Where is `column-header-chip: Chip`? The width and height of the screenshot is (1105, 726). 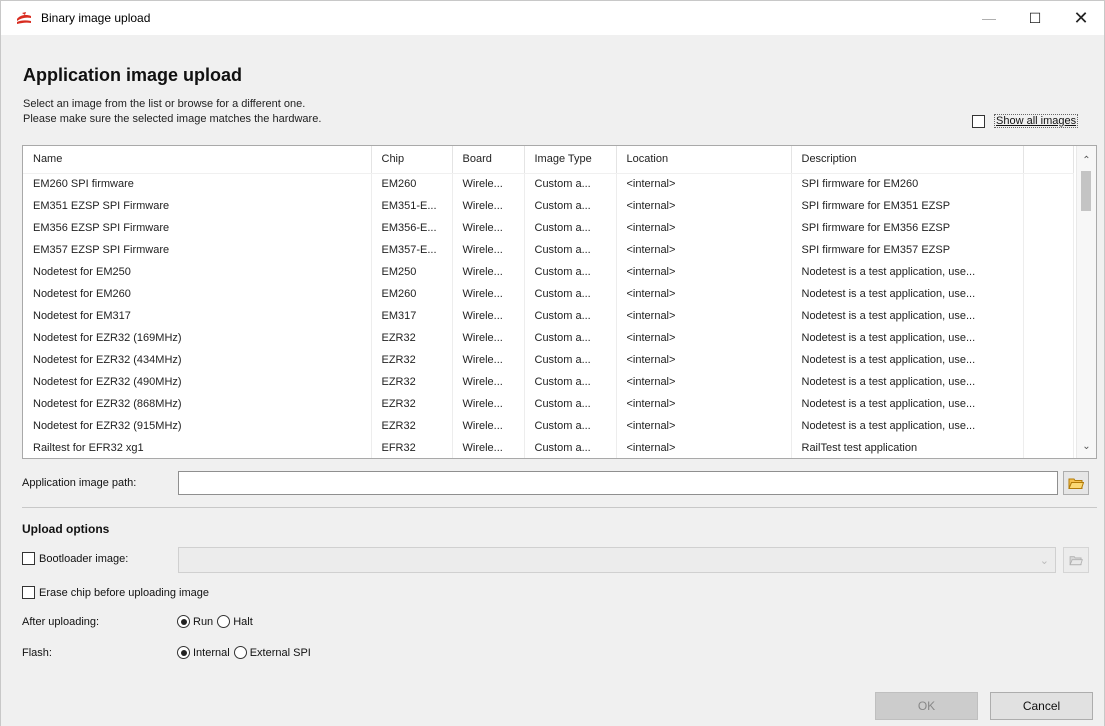
column-header-chip: Chip is located at coordinates (412, 160).